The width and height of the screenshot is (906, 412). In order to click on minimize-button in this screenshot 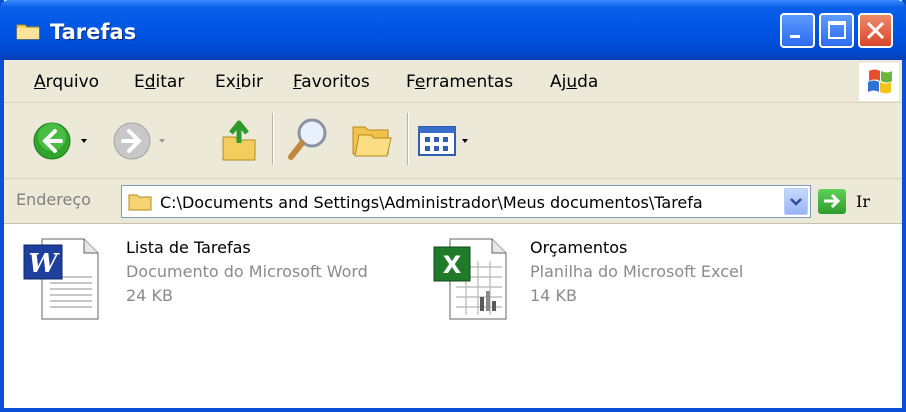, I will do `click(797, 30)`.